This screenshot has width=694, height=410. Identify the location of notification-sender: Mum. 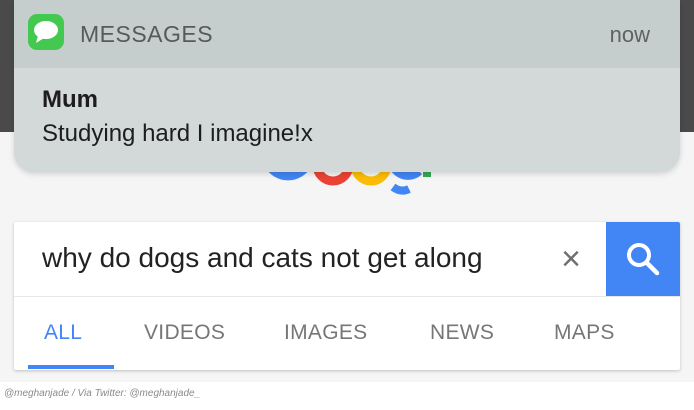
(70, 99).